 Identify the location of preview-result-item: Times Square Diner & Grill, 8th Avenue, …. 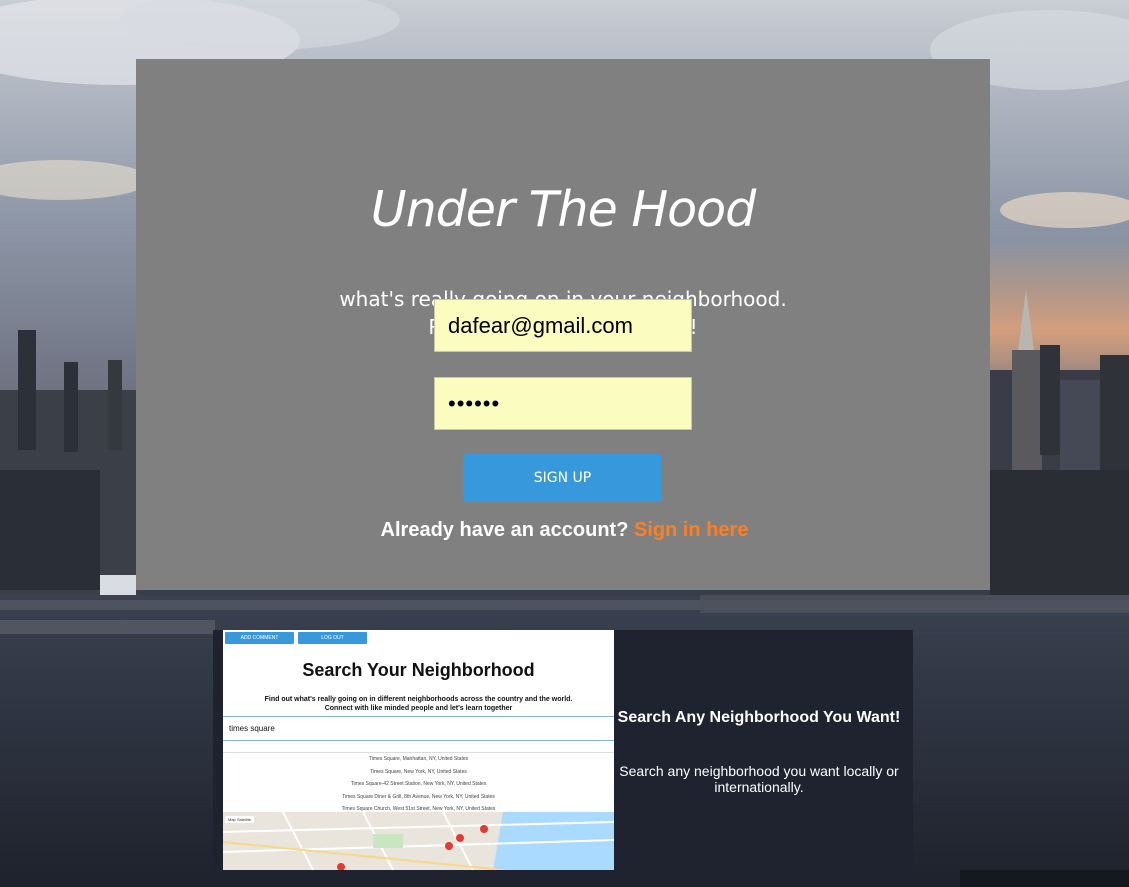
(418, 796).